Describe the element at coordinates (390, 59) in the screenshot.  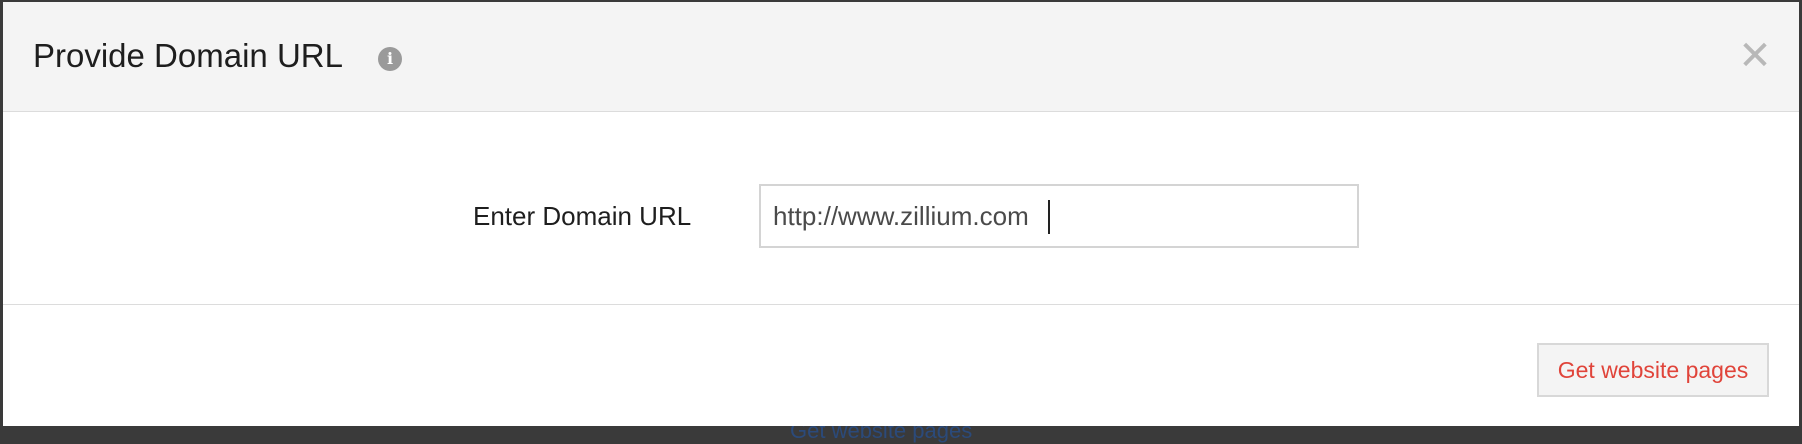
I see `info-icon: i` at that location.